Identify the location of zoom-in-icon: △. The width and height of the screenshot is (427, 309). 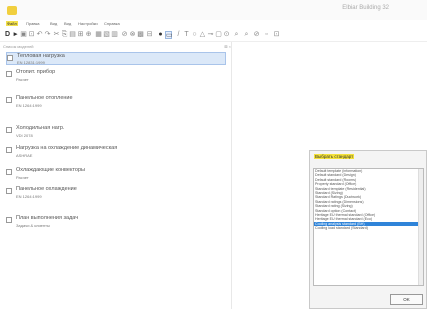
(202, 35).